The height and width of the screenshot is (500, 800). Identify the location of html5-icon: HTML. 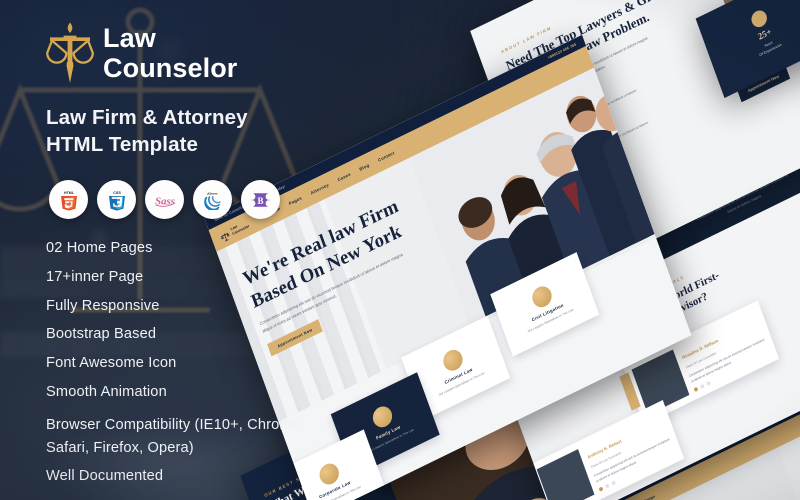
(68, 200).